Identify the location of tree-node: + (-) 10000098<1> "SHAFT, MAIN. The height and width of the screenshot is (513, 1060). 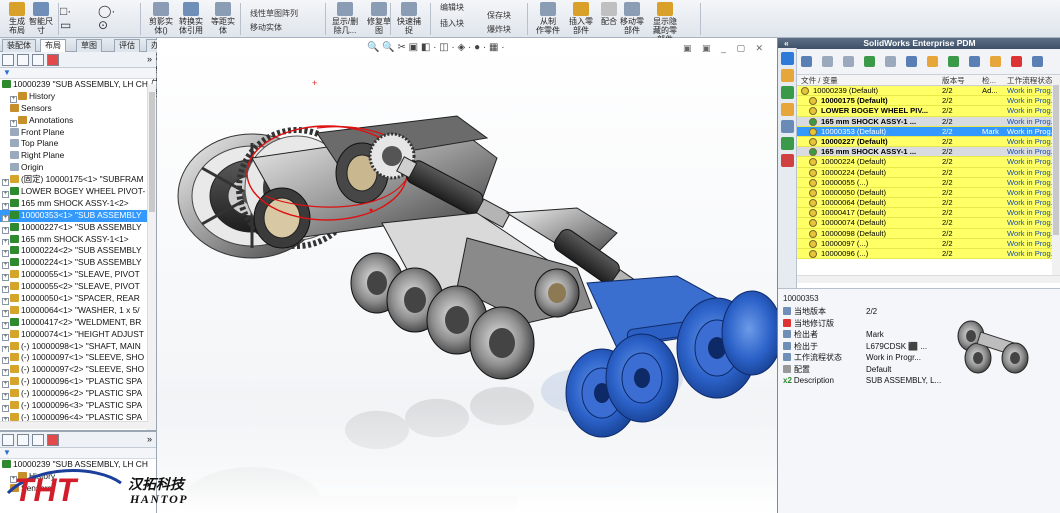
(78, 347).